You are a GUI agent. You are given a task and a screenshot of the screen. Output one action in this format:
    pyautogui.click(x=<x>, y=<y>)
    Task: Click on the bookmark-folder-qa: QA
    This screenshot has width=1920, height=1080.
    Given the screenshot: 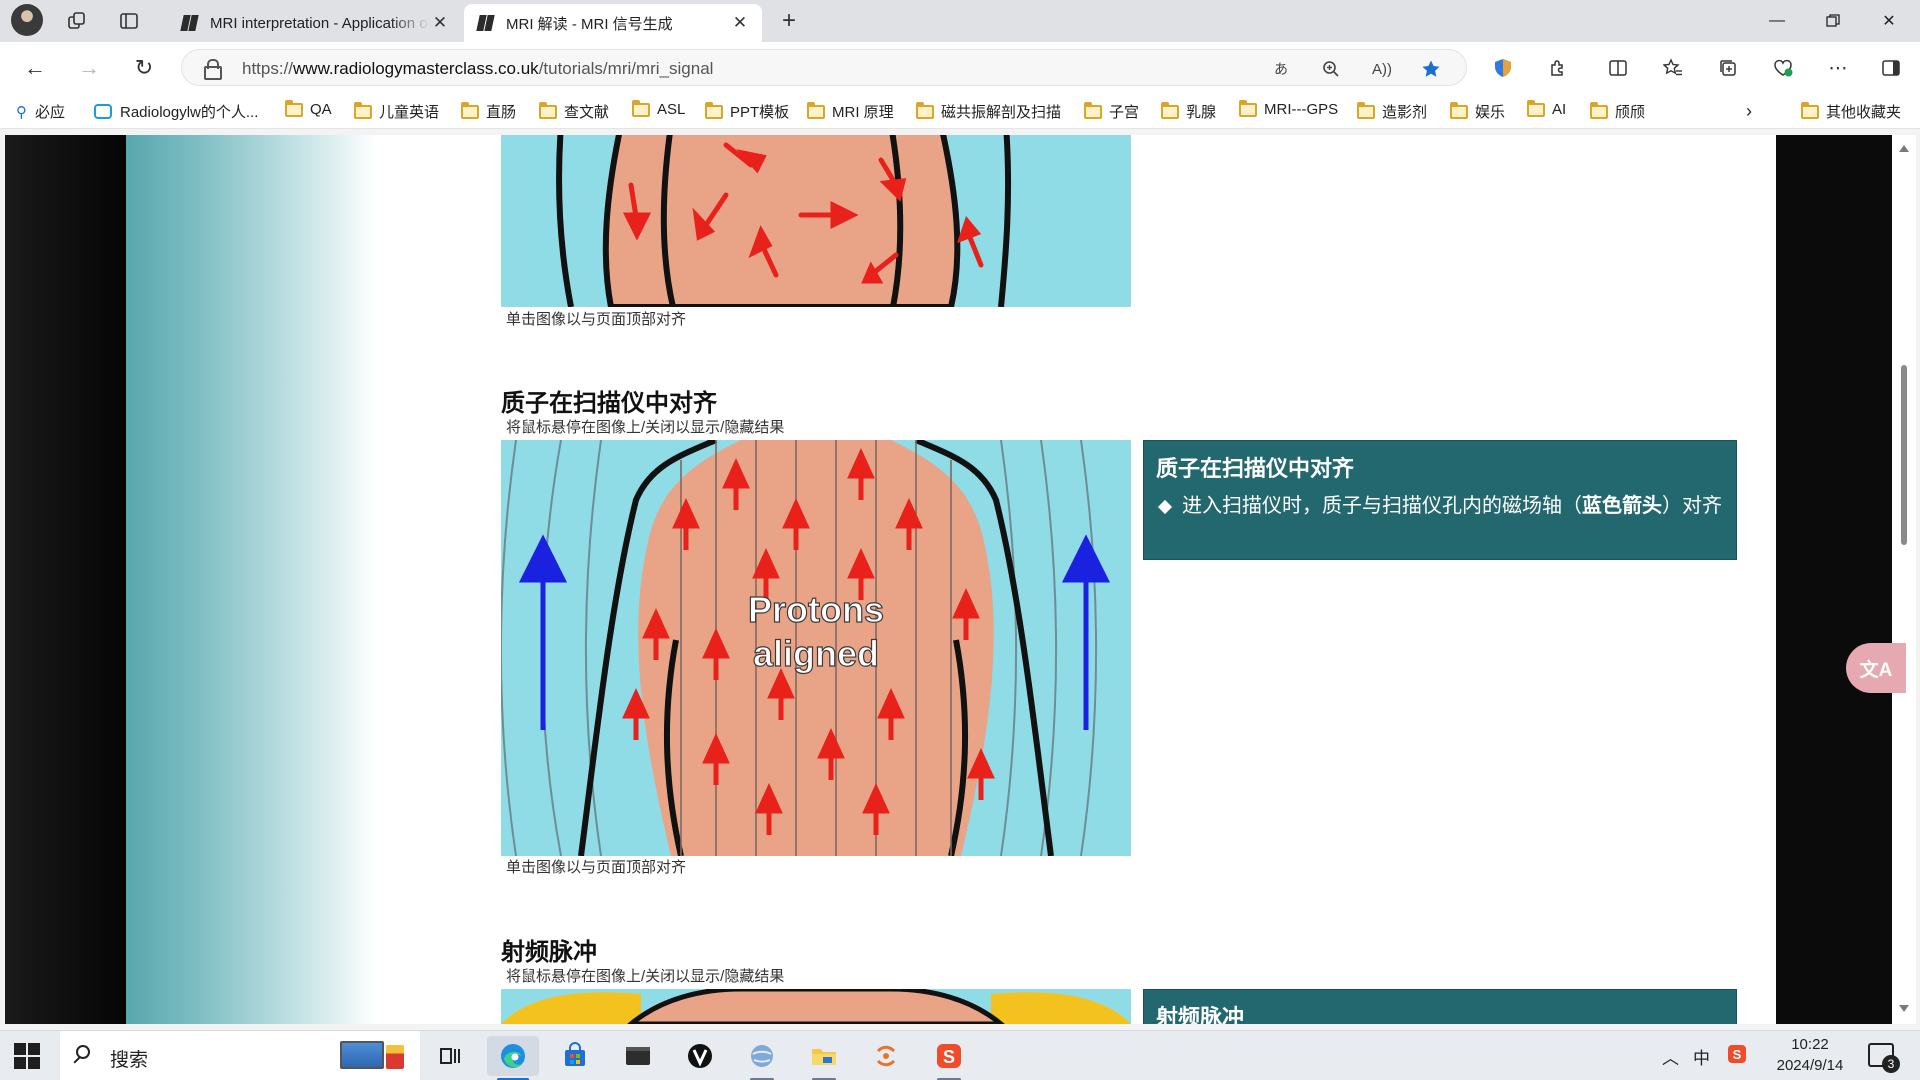 What is the action you would take?
    pyautogui.click(x=308, y=108)
    